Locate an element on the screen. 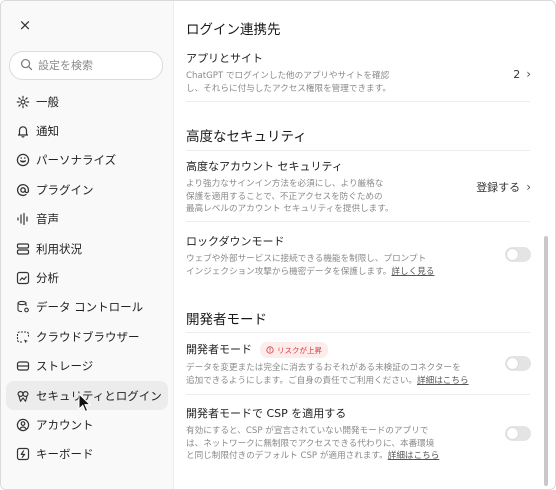 This screenshot has width=556, height=490. lockdown-mode-title: ロックダウンモード is located at coordinates (235, 241).